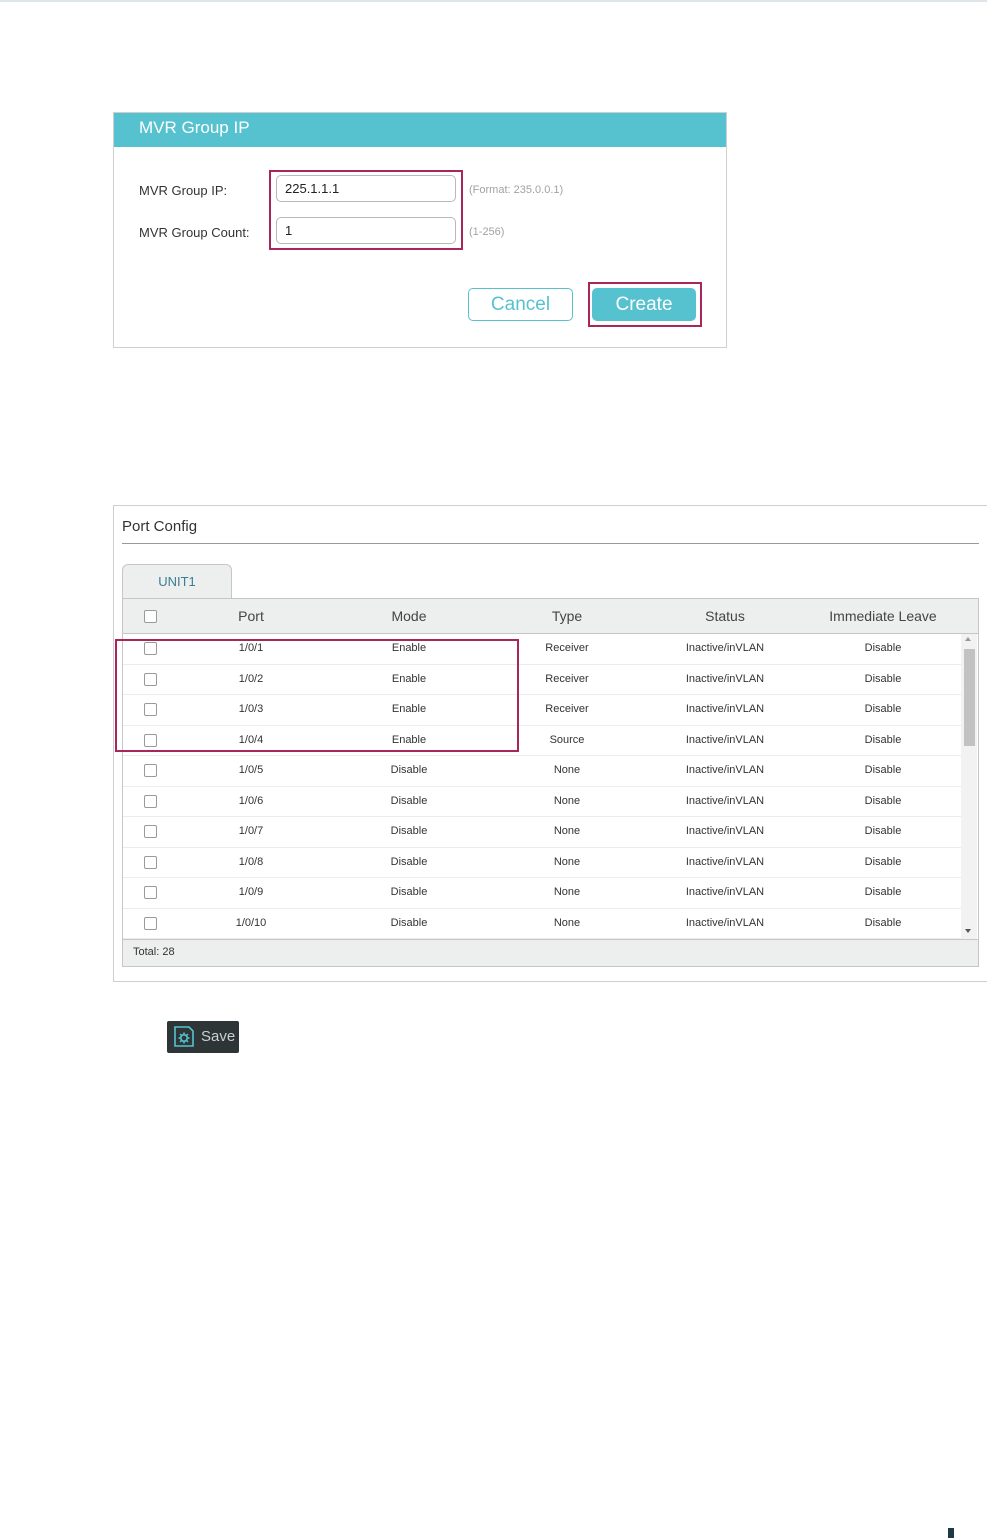  Describe the element at coordinates (251, 861) in the screenshot. I see `cell-port: 1/0/8` at that location.